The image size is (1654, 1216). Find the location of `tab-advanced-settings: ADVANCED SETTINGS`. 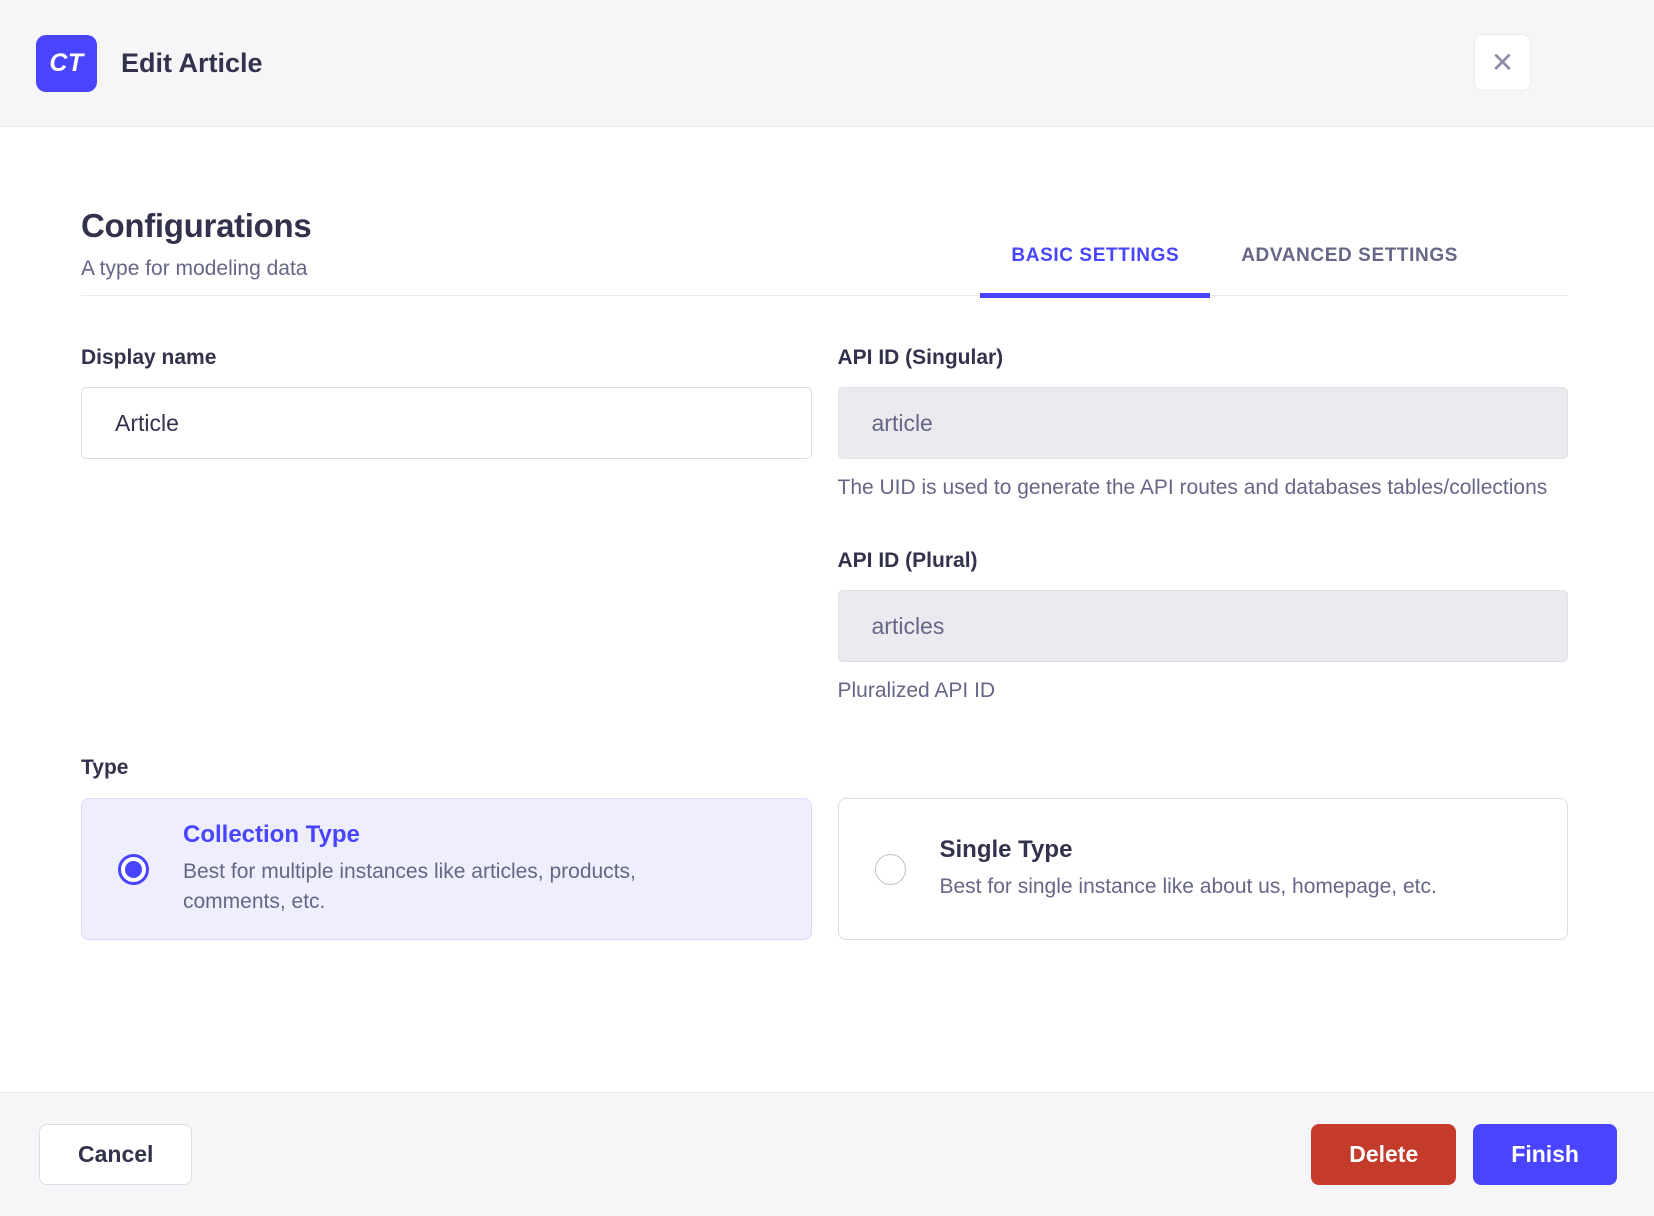

tab-advanced-settings: ADVANCED SETTINGS is located at coordinates (1349, 270).